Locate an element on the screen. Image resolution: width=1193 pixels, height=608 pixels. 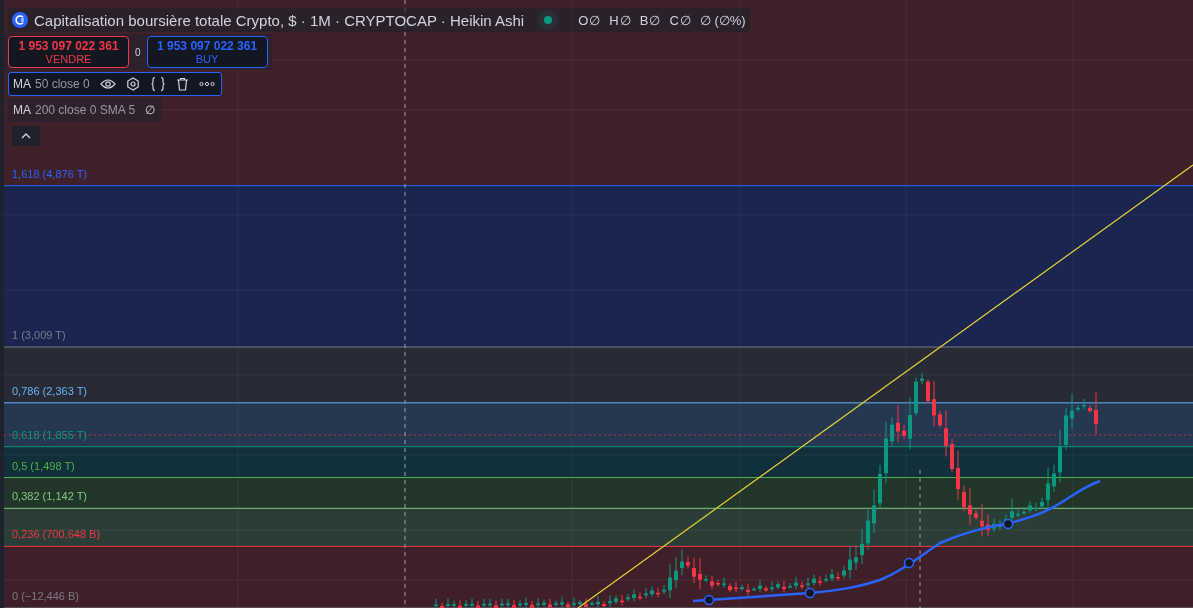
sell-button: 1 953 097 022 361 VENDRE is located at coordinates (68, 52).